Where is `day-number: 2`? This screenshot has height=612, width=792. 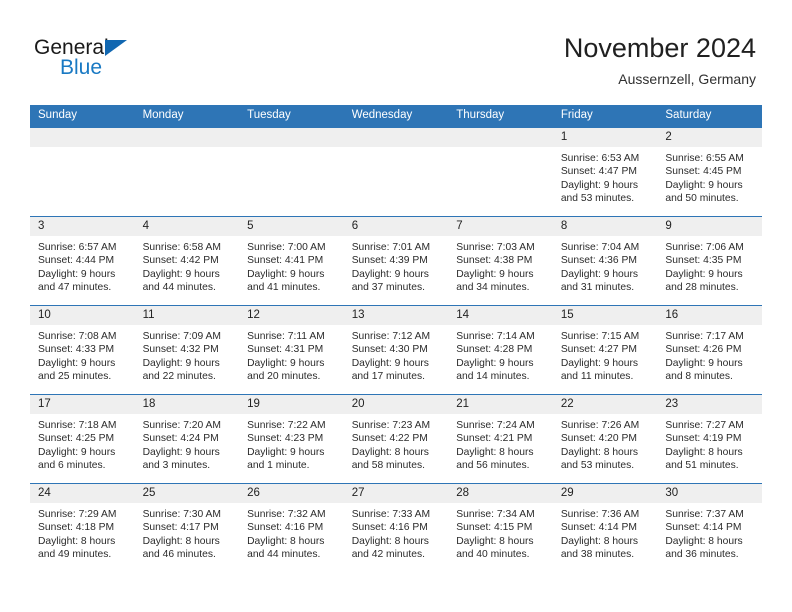 day-number: 2 is located at coordinates (709, 137).